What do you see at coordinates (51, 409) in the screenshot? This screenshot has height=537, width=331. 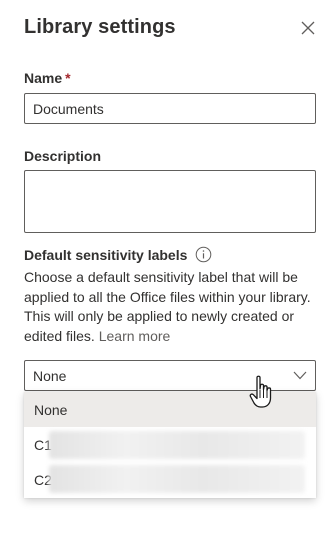 I see `option-label: None` at bounding box center [51, 409].